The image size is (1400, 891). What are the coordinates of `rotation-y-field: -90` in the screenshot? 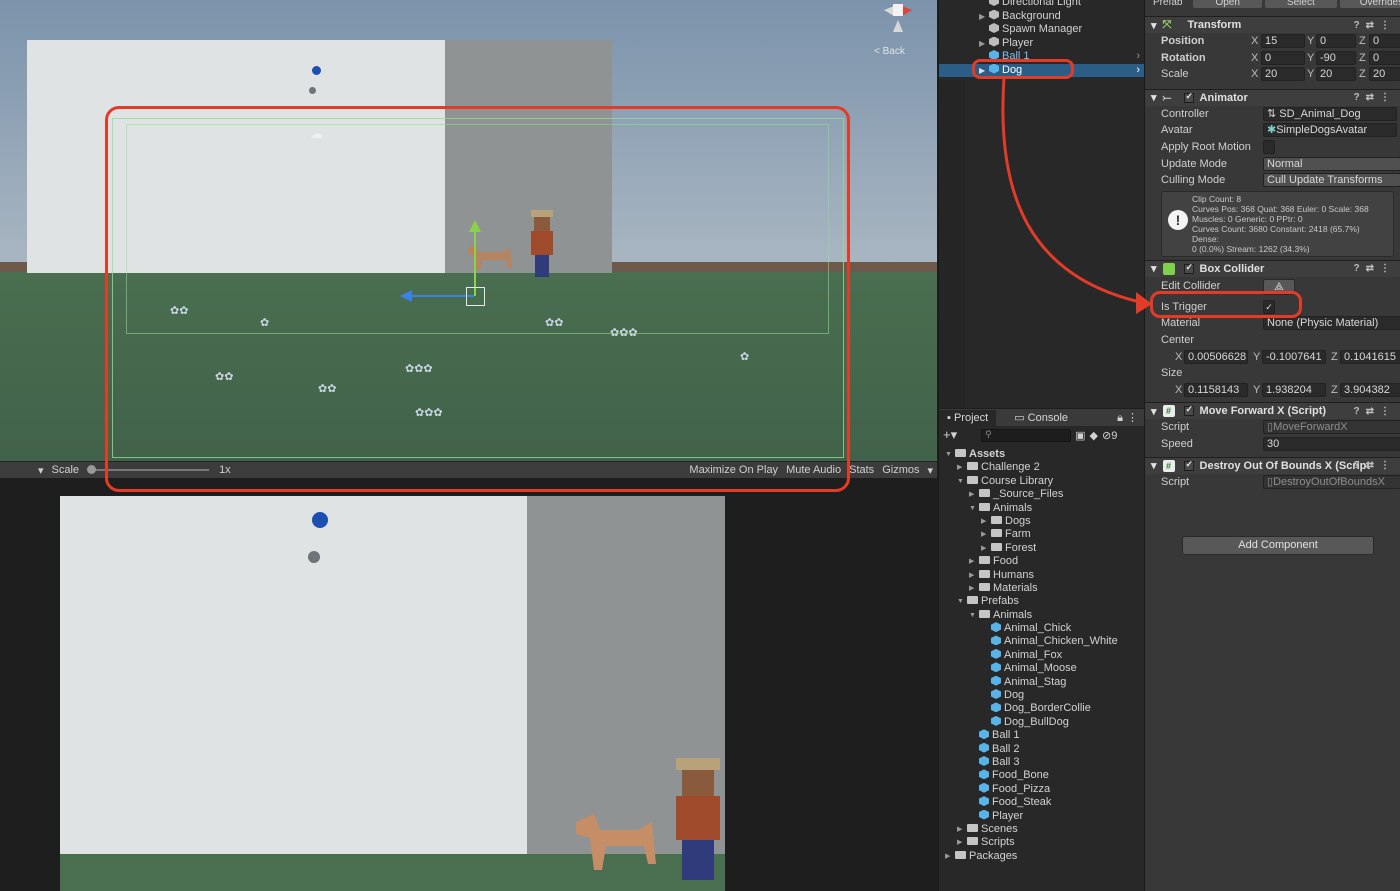 It's located at (1336, 57).